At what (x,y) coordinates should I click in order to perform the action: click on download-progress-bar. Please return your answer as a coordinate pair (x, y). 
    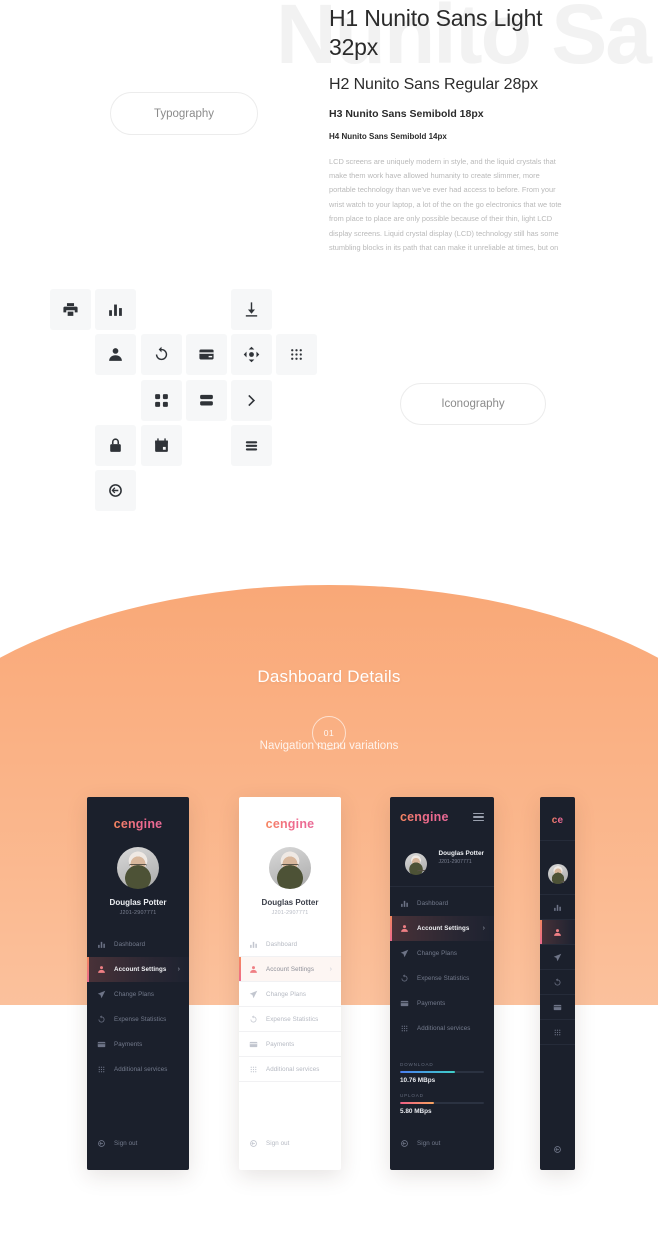
    Looking at the image, I should click on (442, 1072).